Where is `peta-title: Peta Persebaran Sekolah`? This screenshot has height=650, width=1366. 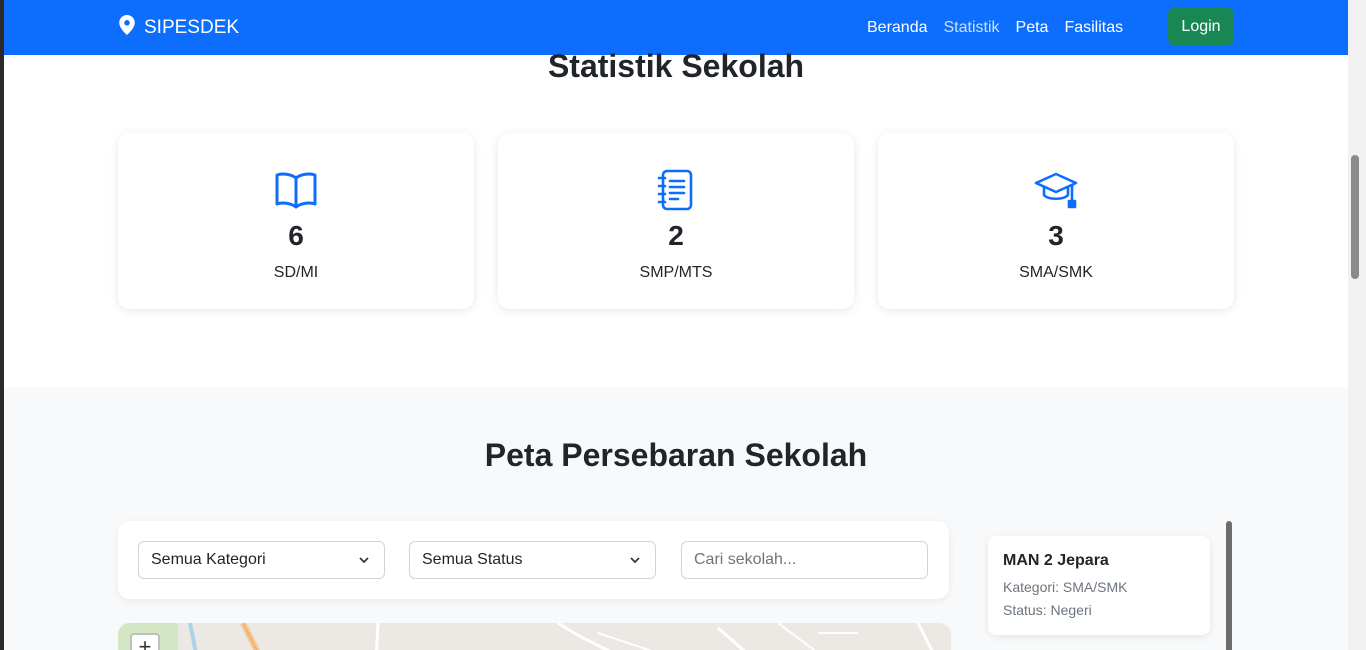 peta-title: Peta Persebaran Sekolah is located at coordinates (676, 455).